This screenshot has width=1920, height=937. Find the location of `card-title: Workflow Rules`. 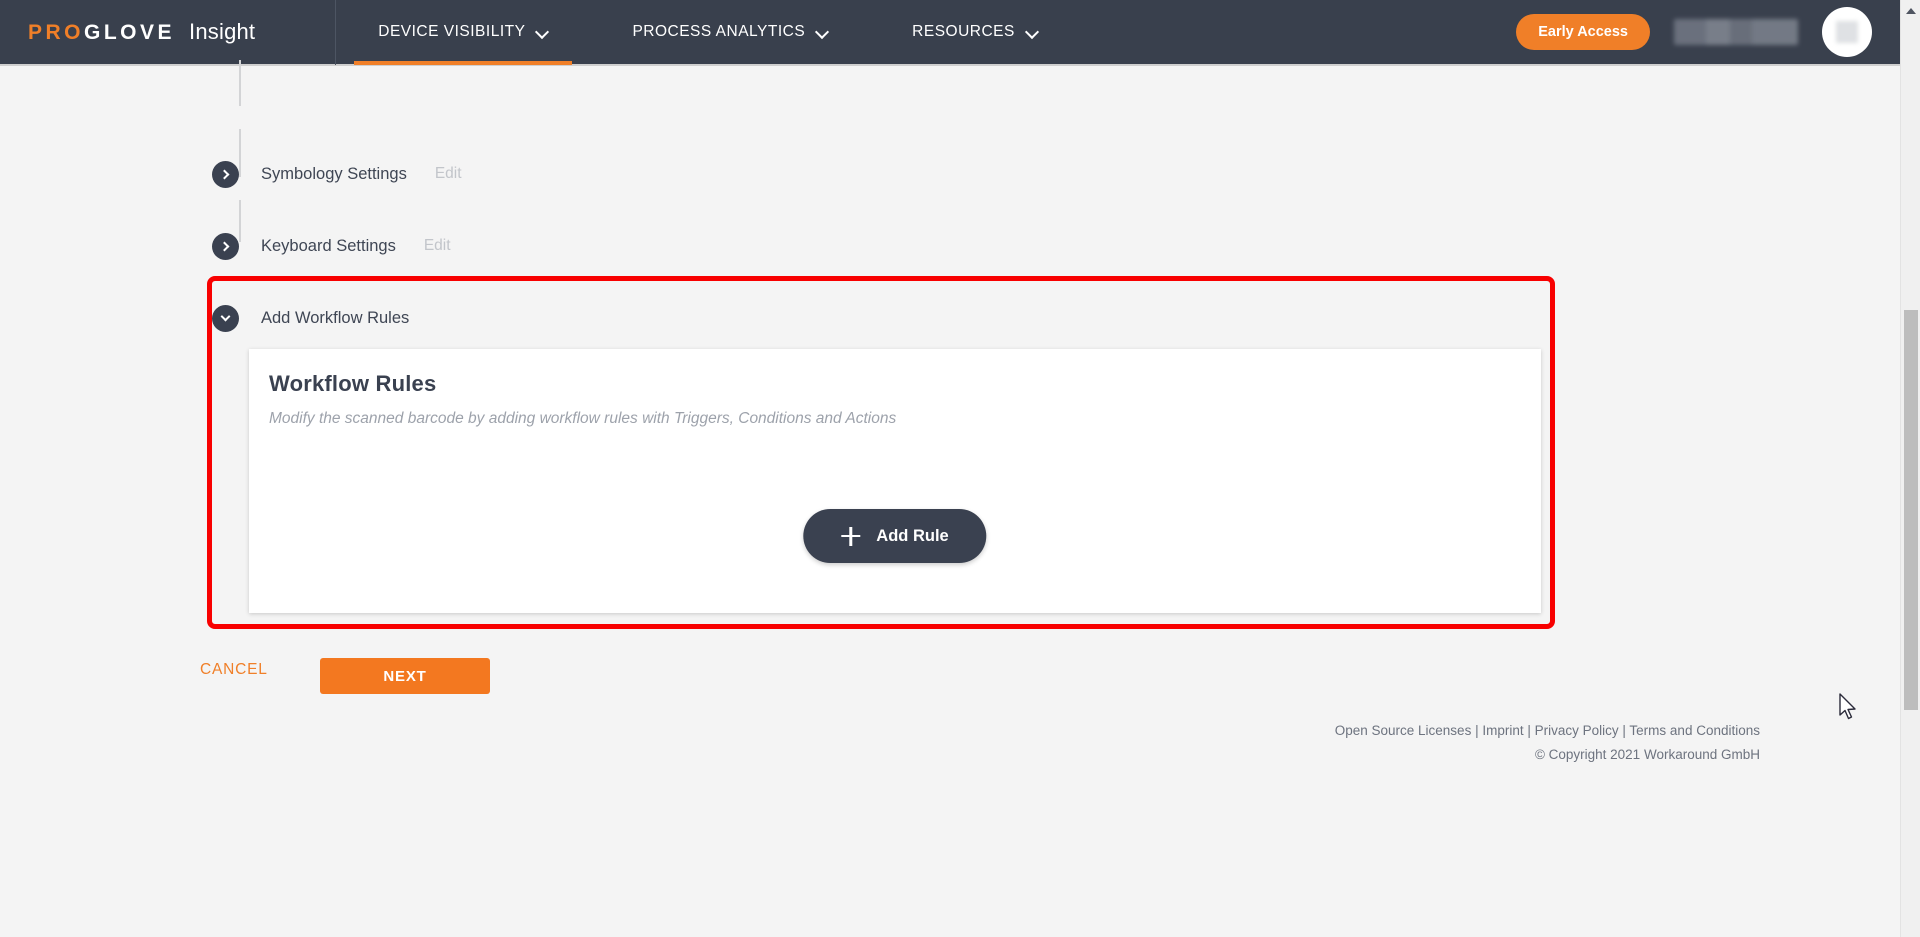

card-title: Workflow Rules is located at coordinates (353, 383).